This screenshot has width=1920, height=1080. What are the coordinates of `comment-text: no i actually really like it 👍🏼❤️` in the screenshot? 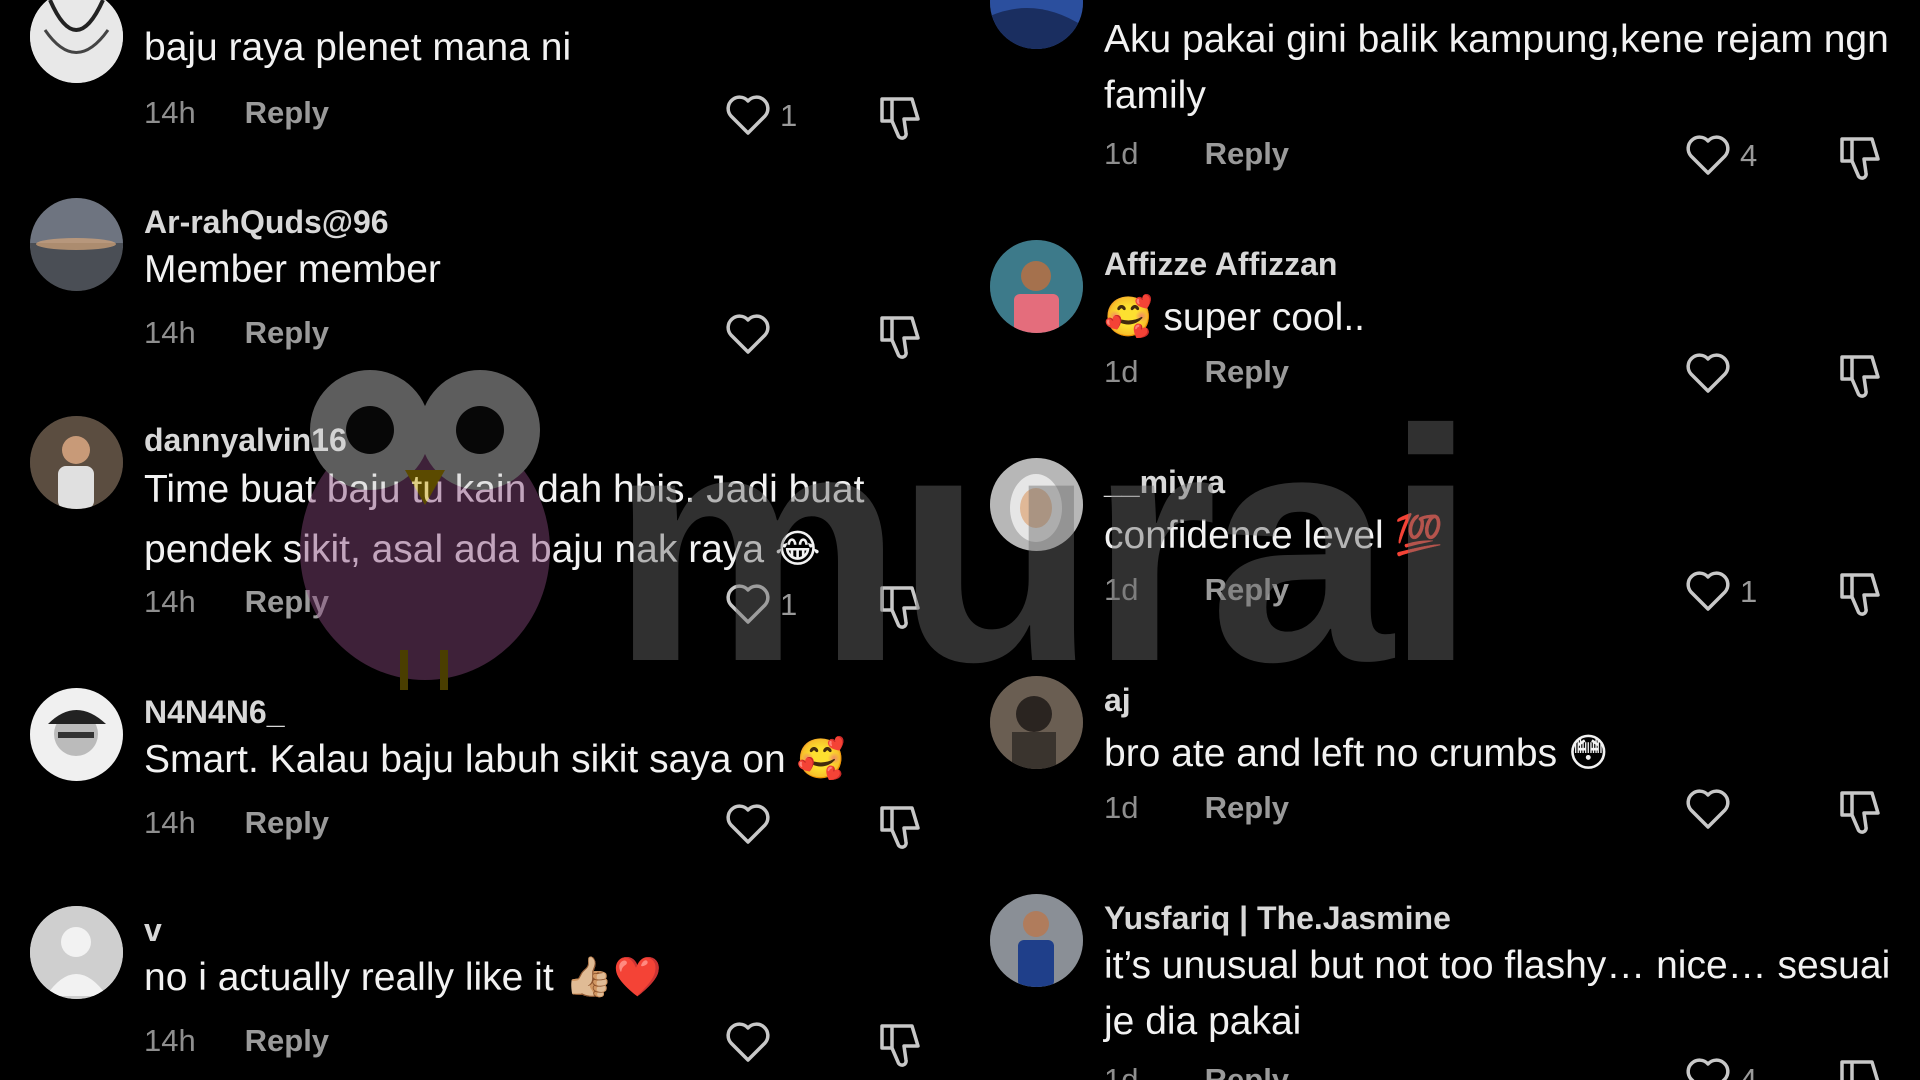 It's located at (403, 977).